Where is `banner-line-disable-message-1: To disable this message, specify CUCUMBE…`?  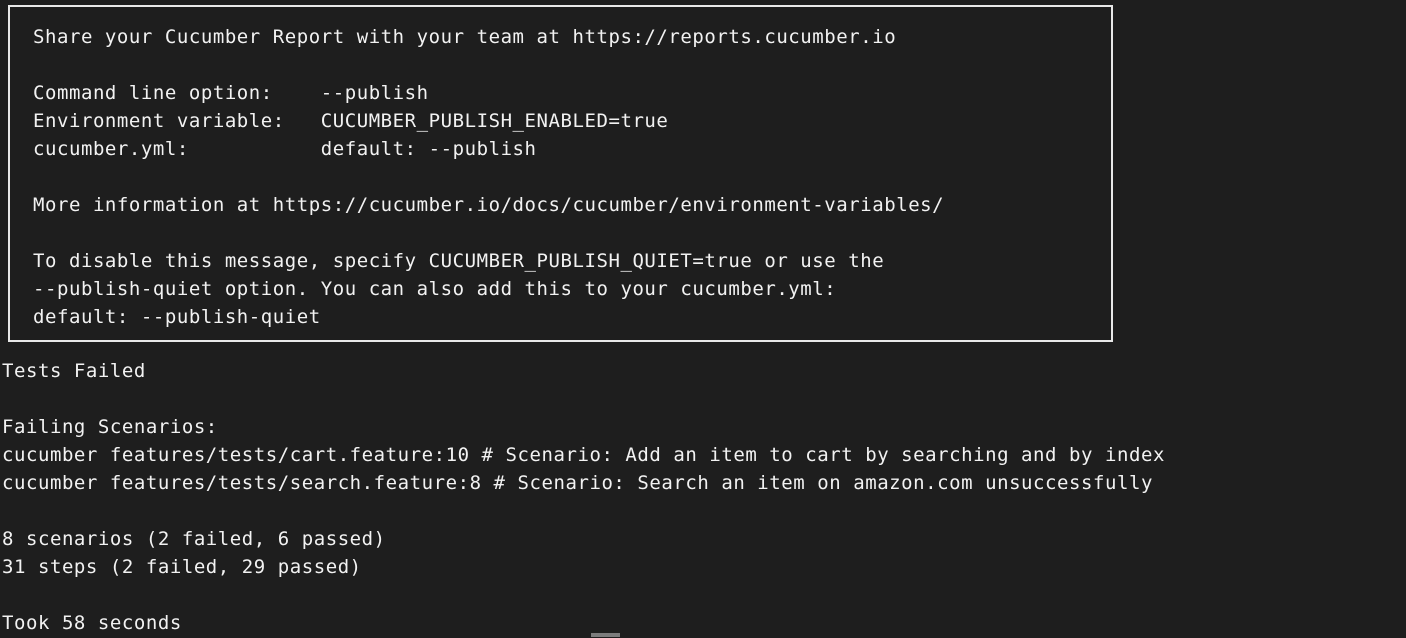
banner-line-disable-message-1: To disable this message, specify CUCUMBE… is located at coordinates (459, 261).